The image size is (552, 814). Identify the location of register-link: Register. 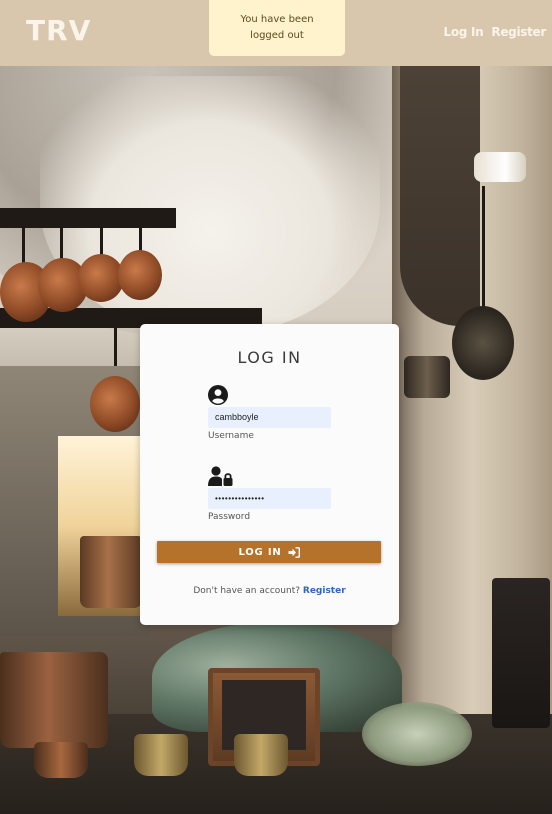
(324, 591).